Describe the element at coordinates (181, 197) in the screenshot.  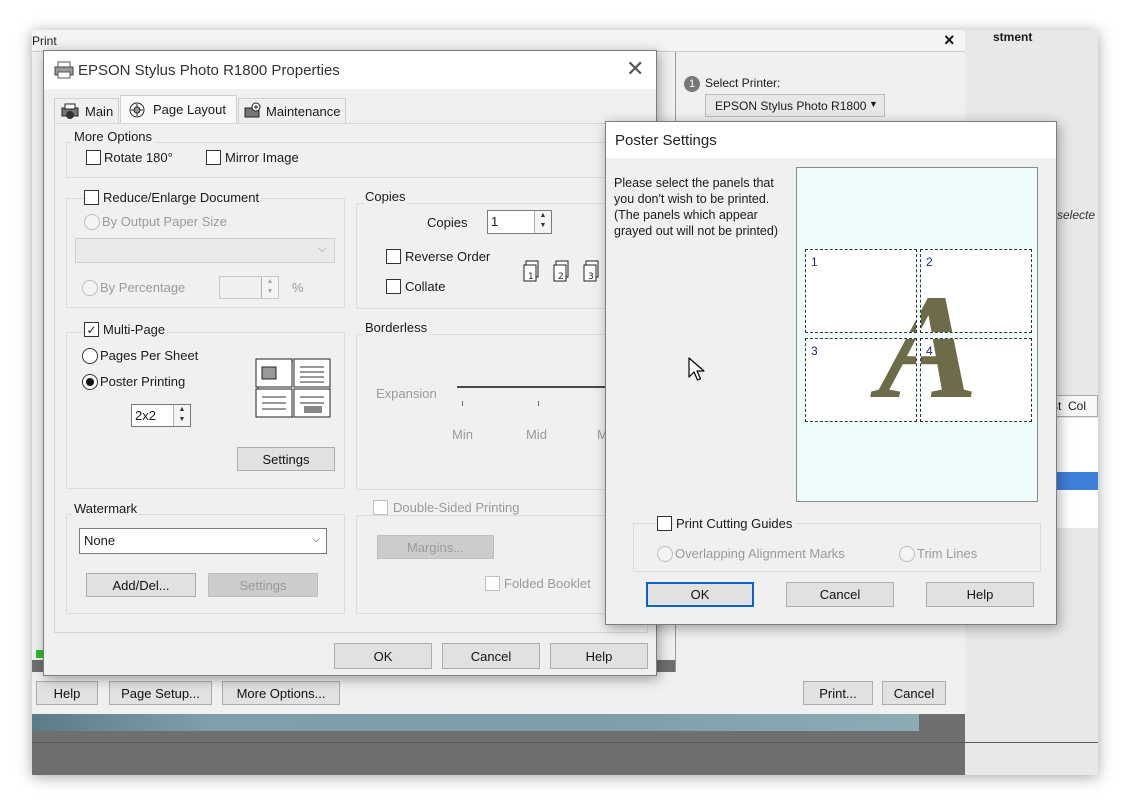
I see `reduce-label: Reduce/Enlarge Document` at that location.